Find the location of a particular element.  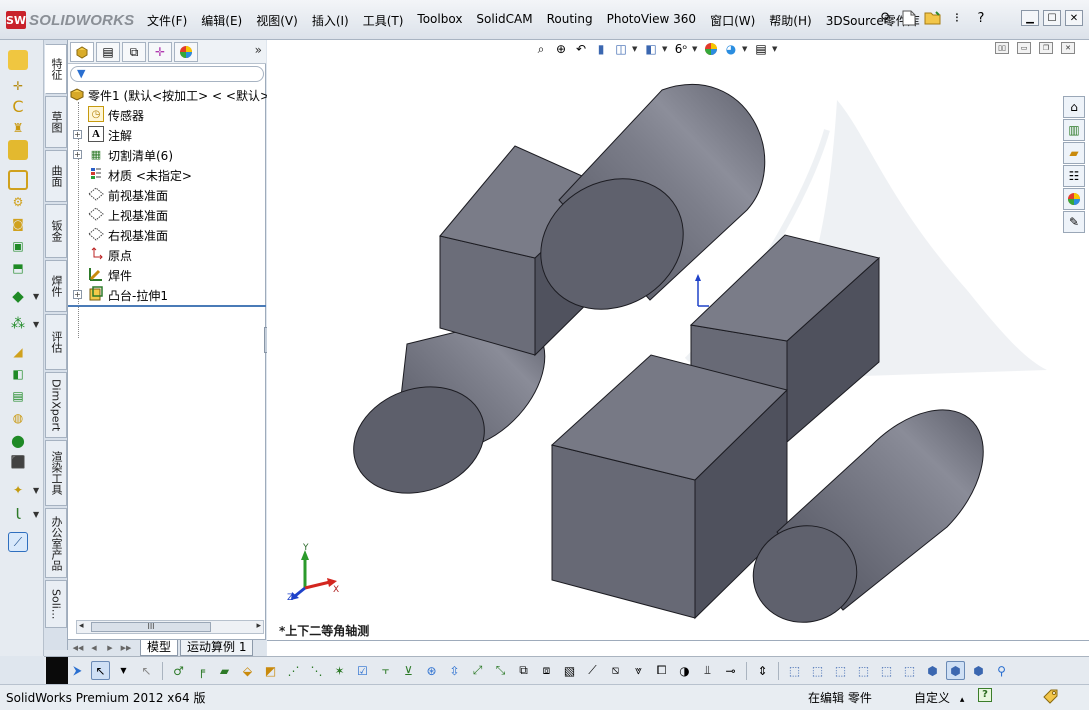

wrap-icon: ◍ is located at coordinates (18, 418).